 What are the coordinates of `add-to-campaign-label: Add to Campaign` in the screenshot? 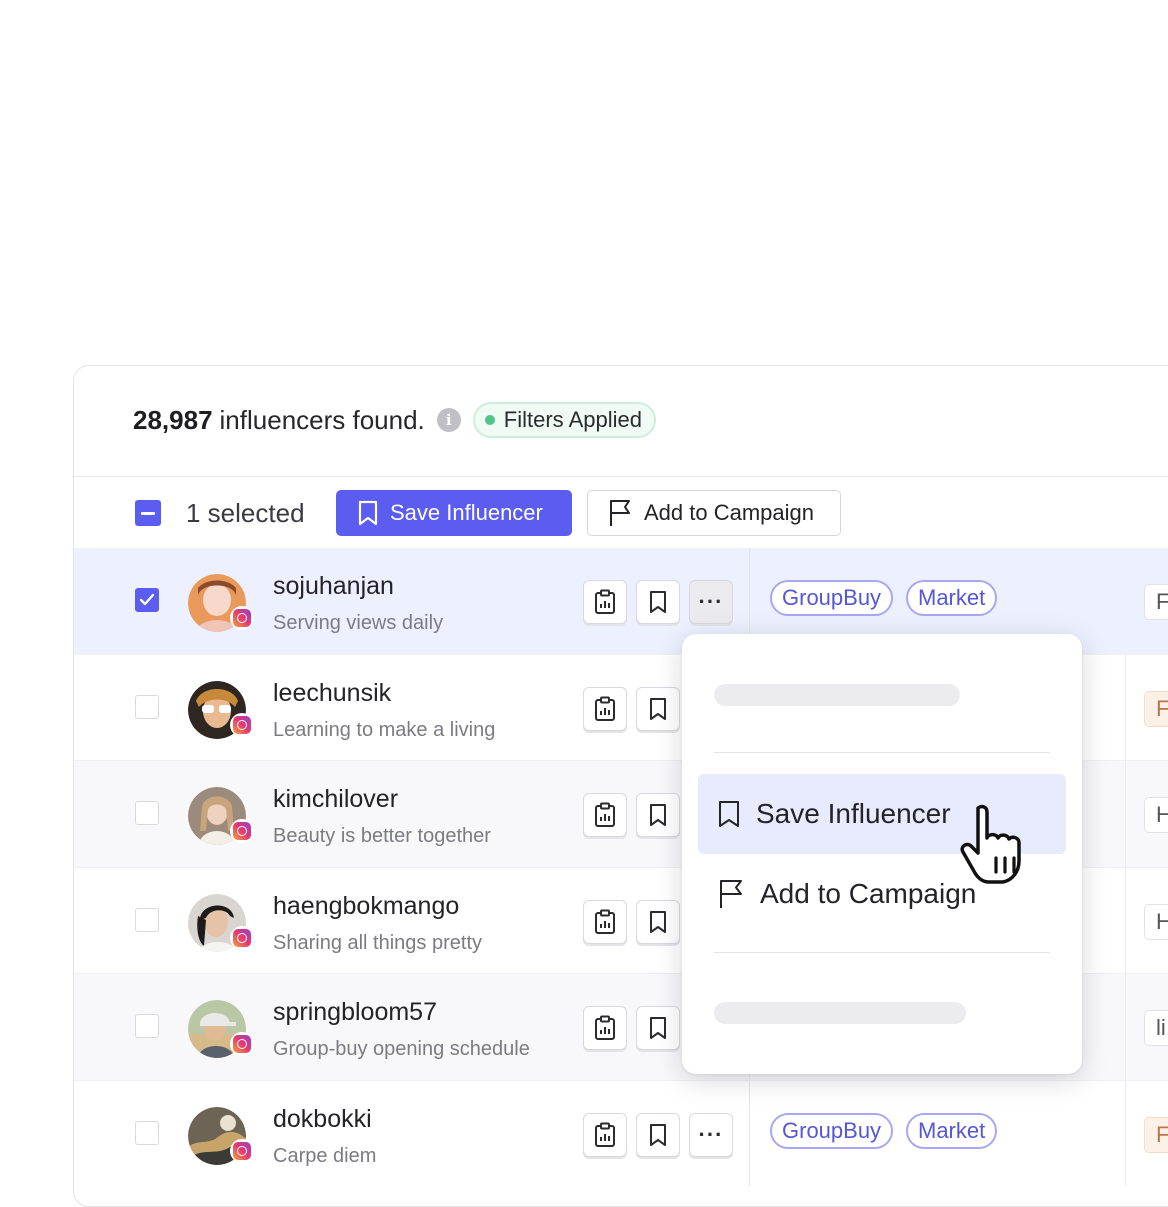 It's located at (729, 512).